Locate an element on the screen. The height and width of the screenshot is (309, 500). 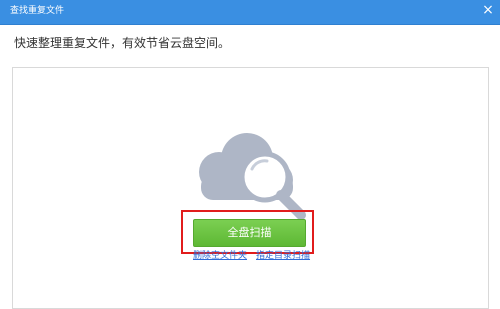
description-text: 快速整理重复文件，有效节省云盘空间。 is located at coordinates (122, 43).